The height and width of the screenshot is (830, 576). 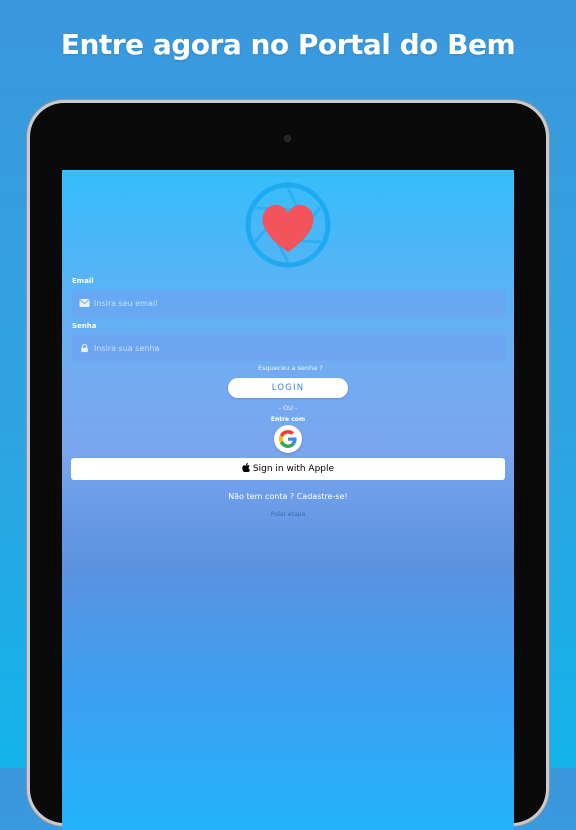 What do you see at coordinates (83, 281) in the screenshot?
I see `email-label: Email` at bounding box center [83, 281].